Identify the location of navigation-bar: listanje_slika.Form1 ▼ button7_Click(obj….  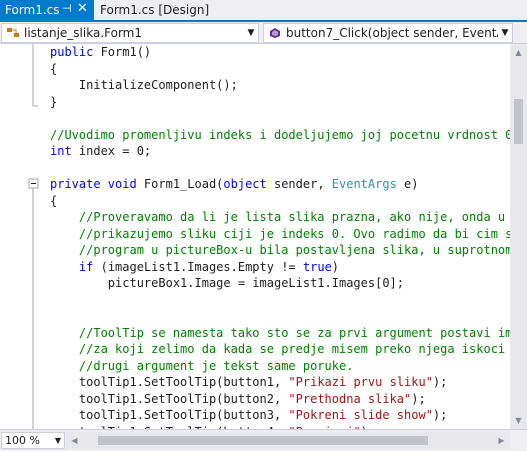
(263, 40).